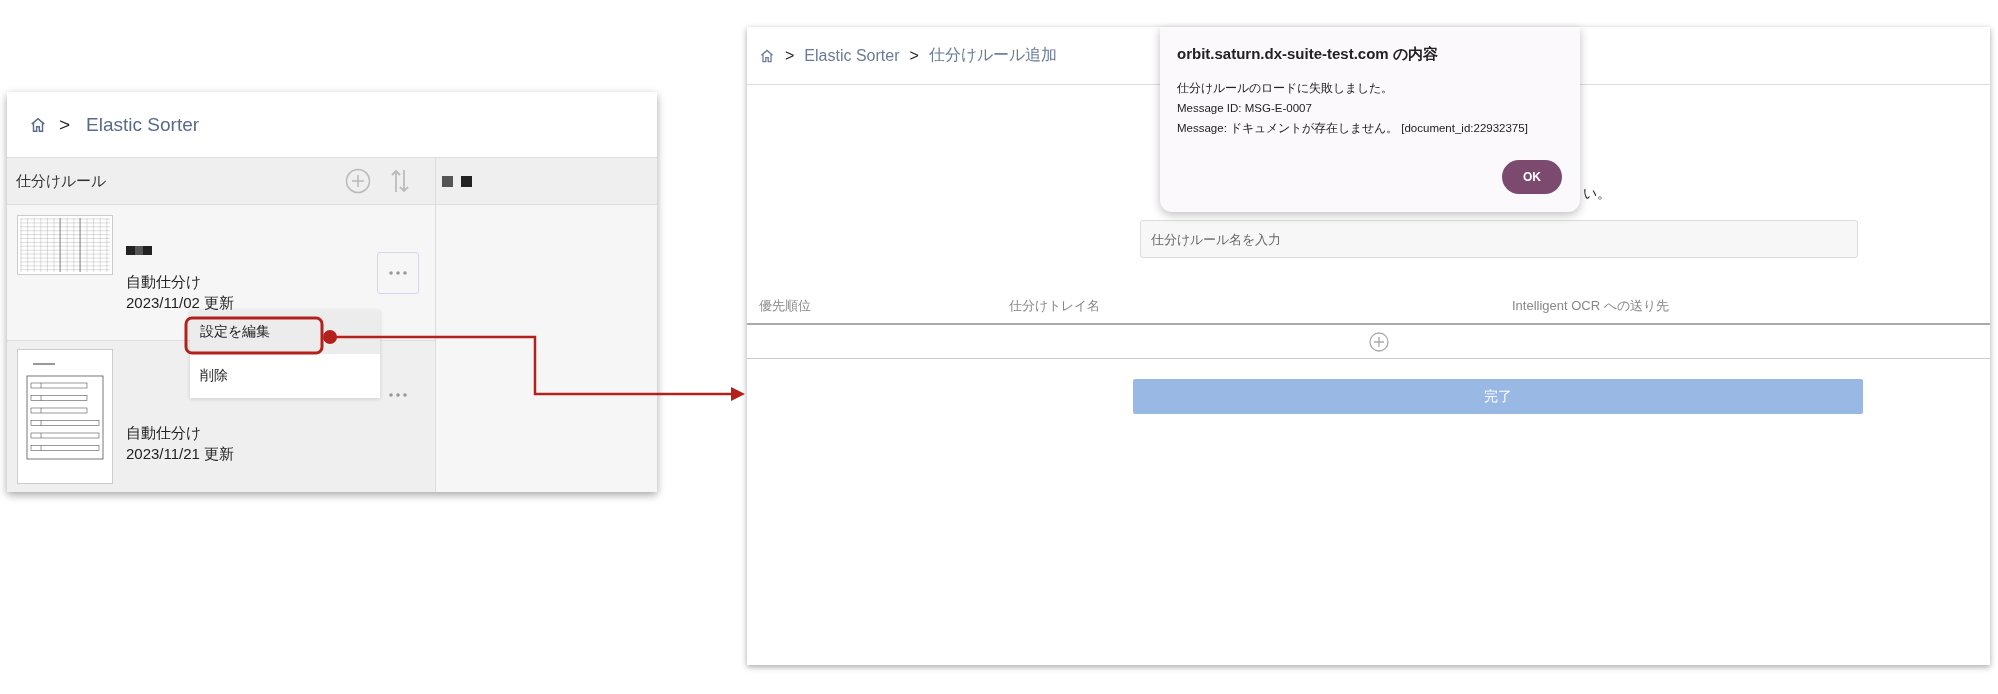  I want to click on rule-updated-date: 2023/11/02 更新, so click(180, 303).